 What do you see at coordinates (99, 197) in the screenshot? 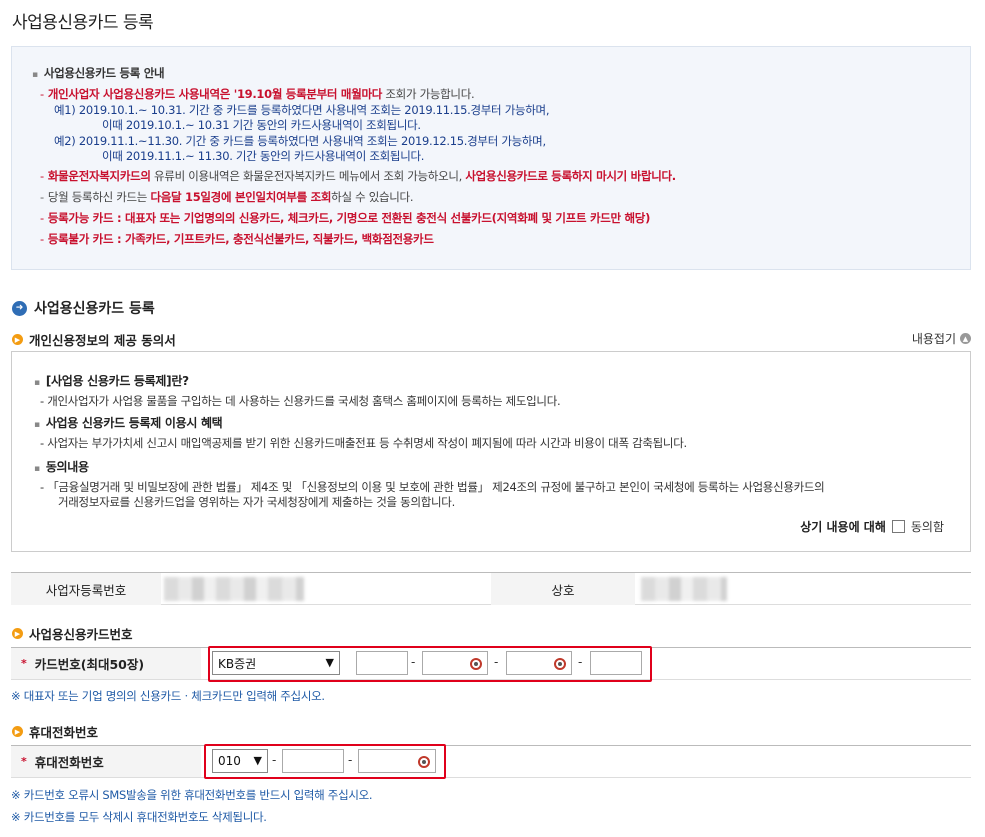
I see `notice-line-3-plain-a: 당월 등록하신 카드는` at bounding box center [99, 197].